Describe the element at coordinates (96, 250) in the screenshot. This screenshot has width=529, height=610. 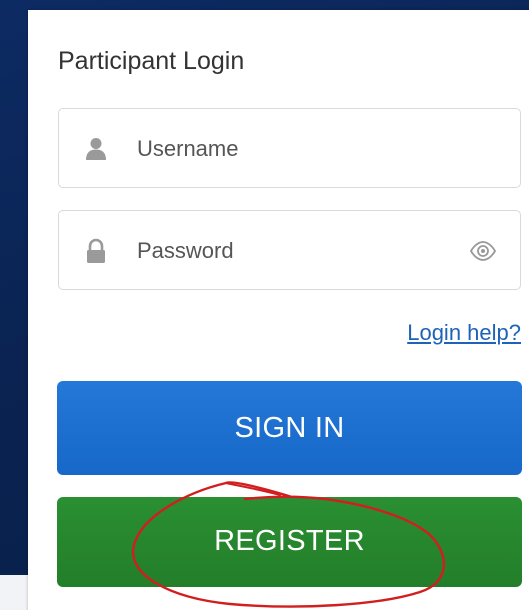
I see `lock-icon` at that location.